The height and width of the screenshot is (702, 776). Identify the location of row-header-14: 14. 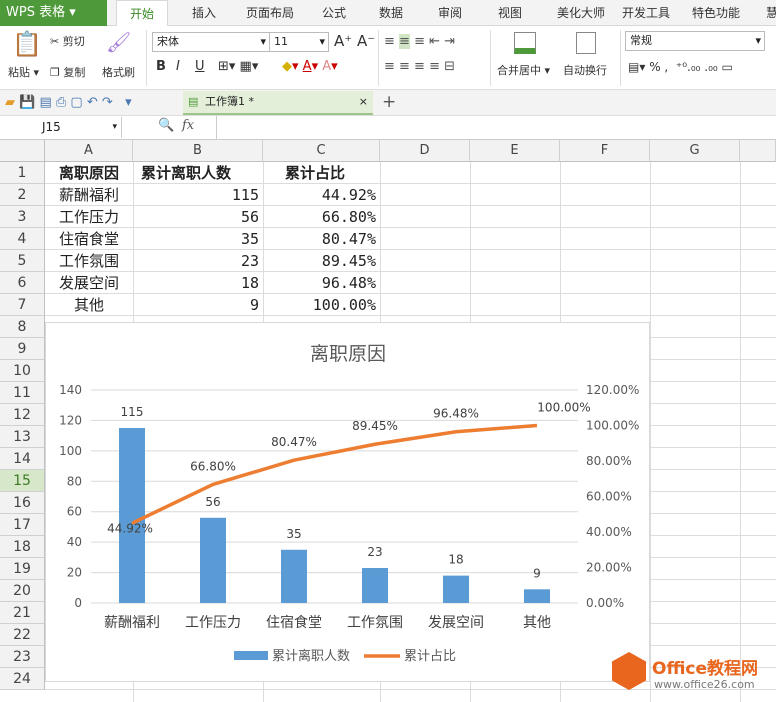
(22, 459).